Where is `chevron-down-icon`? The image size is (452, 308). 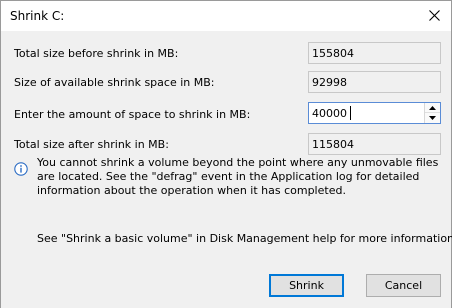 chevron-down-icon is located at coordinates (432, 118).